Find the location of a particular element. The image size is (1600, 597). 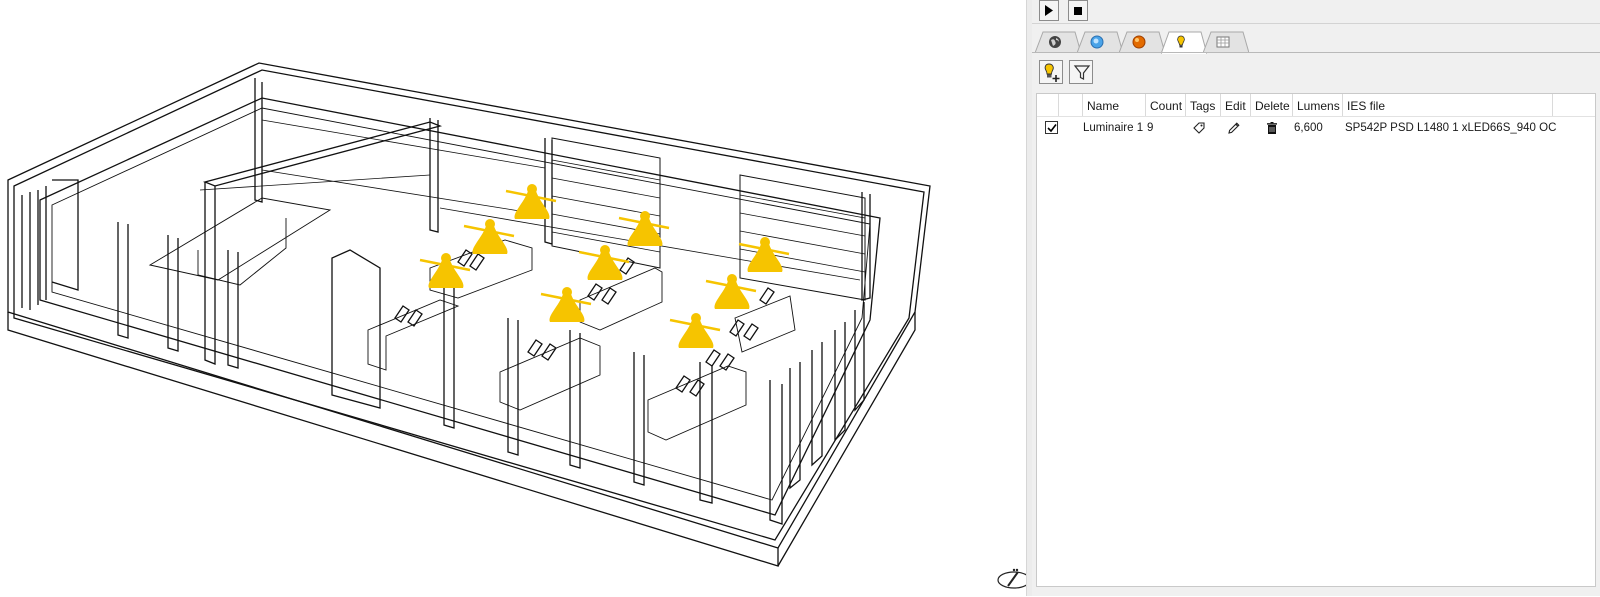

row-name: Luminaire 1 is located at coordinates (1113, 128).